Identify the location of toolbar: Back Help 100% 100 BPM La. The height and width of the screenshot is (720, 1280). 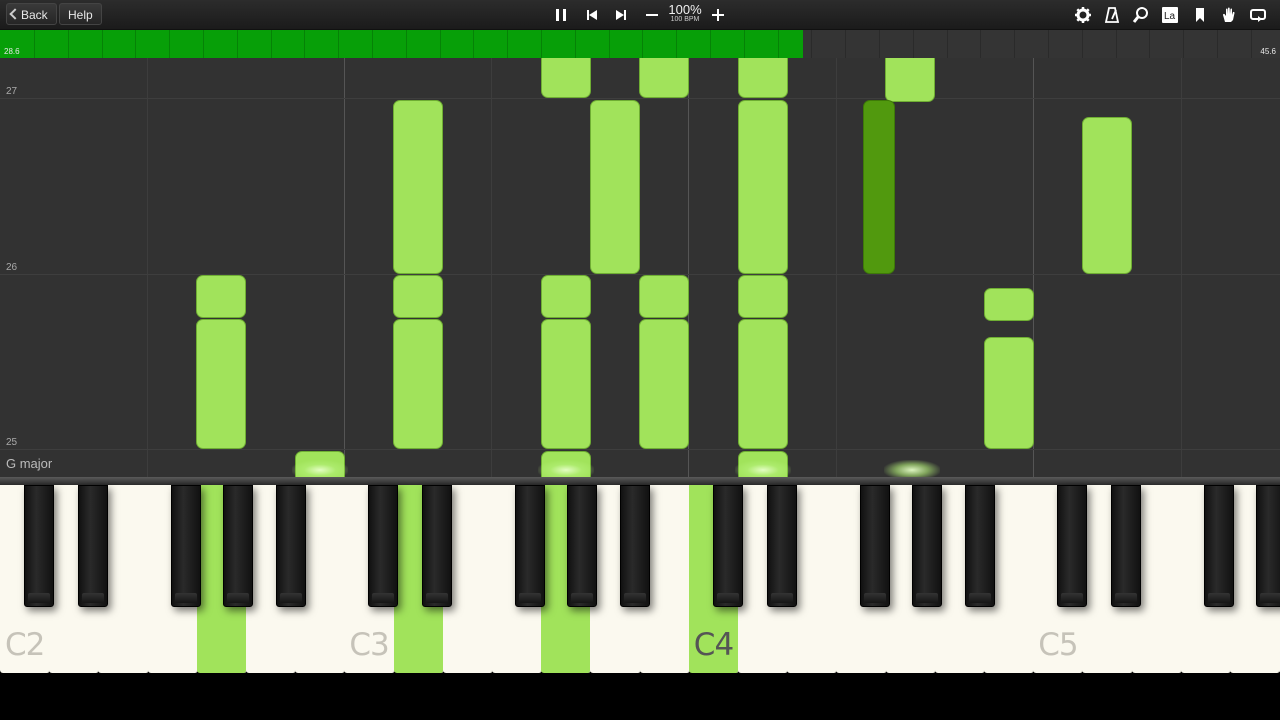
(640, 15).